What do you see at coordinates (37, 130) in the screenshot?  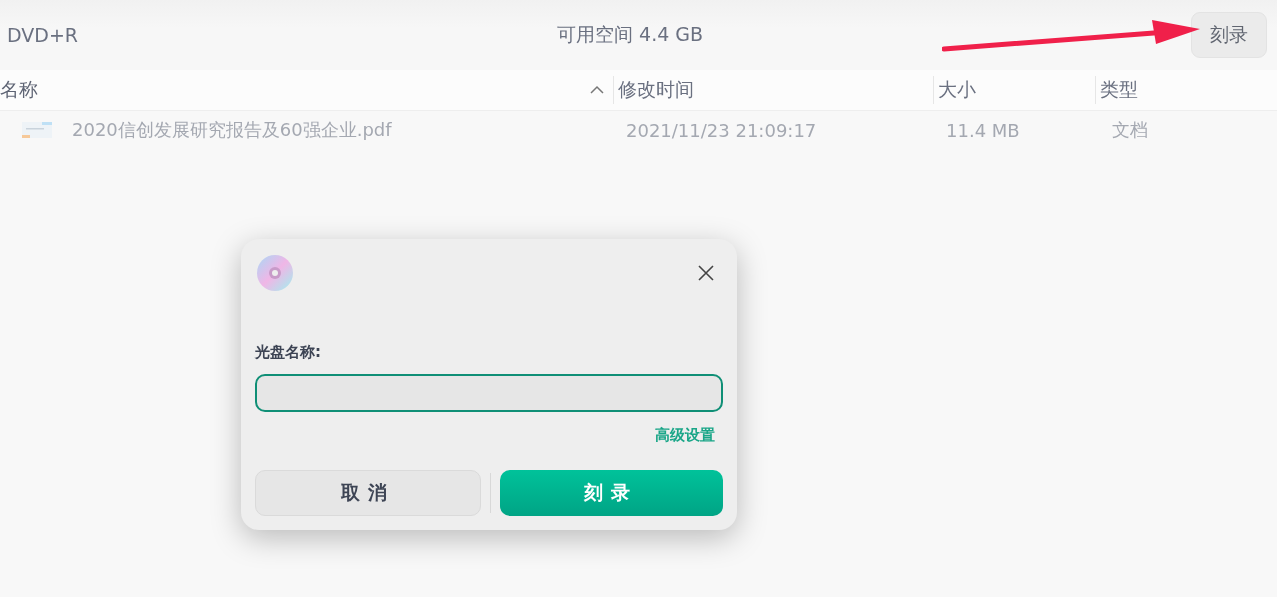 I see `document-thumbnail-icon` at bounding box center [37, 130].